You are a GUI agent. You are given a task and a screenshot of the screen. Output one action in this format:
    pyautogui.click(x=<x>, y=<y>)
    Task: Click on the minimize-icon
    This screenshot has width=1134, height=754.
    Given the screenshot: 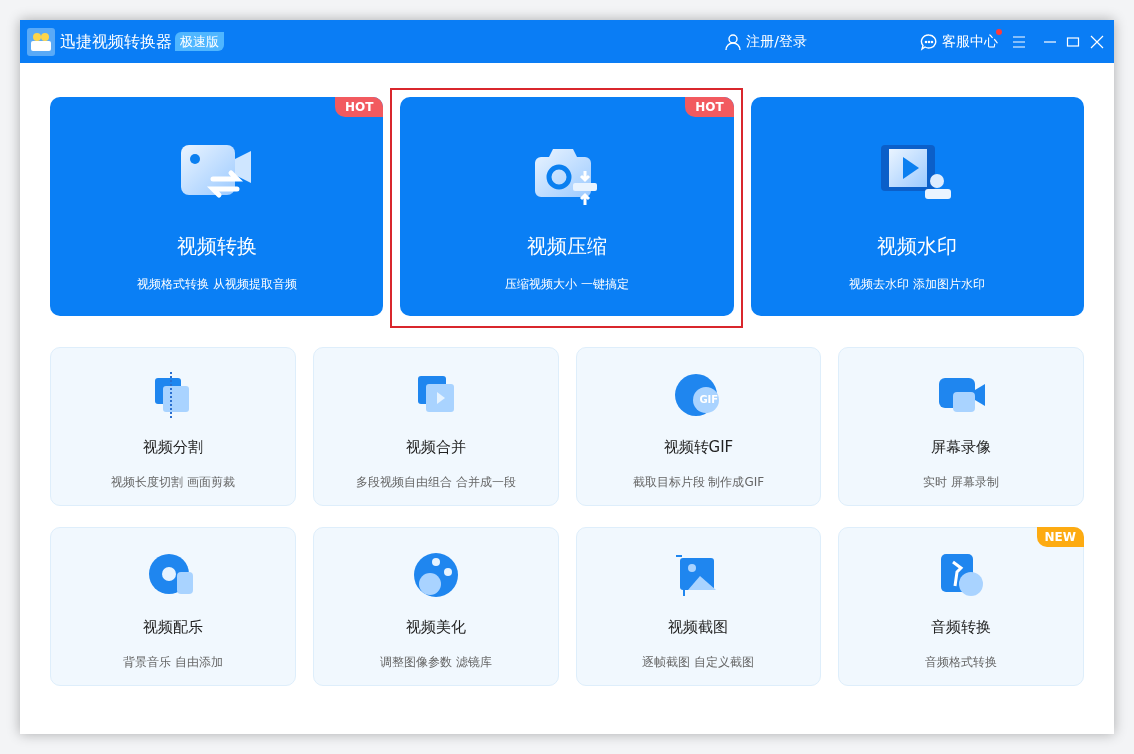 What is the action you would take?
    pyautogui.click(x=1050, y=41)
    